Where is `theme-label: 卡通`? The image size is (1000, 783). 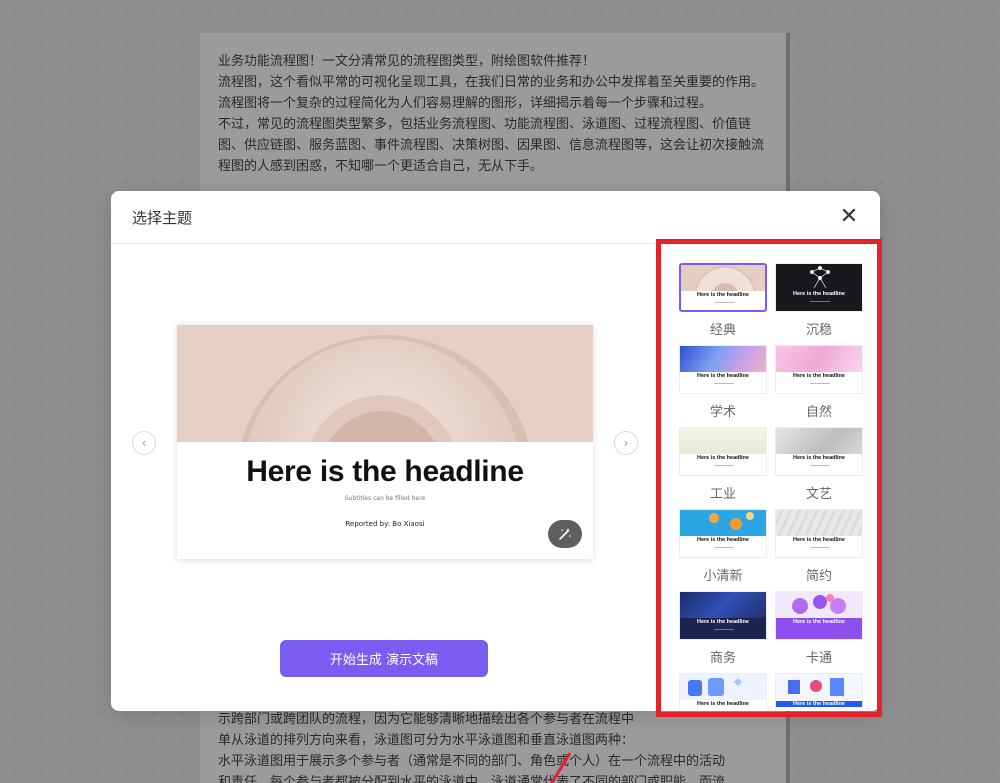 theme-label: 卡通 is located at coordinates (818, 658).